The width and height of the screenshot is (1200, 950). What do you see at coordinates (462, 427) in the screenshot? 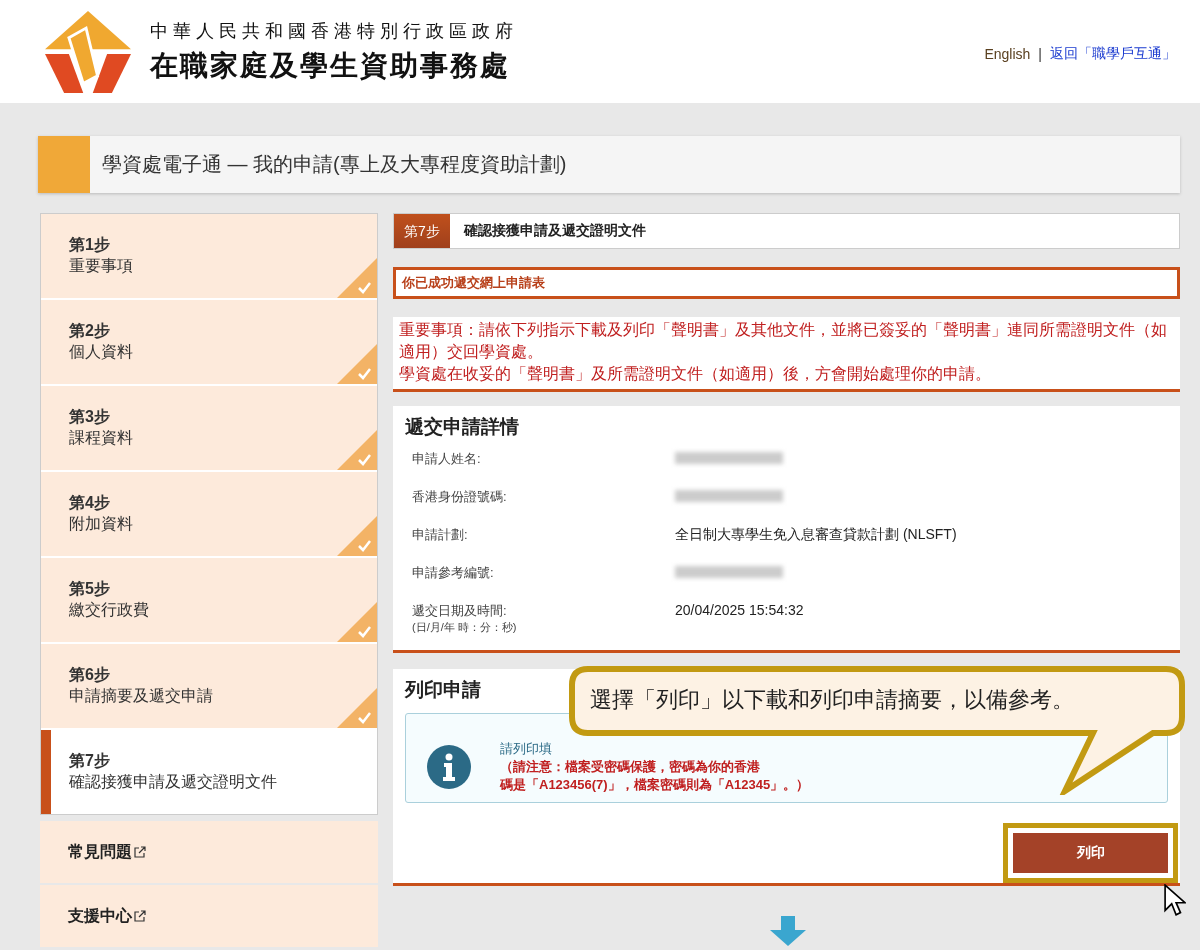
I see `section-title: 遞交申請詳情` at bounding box center [462, 427].